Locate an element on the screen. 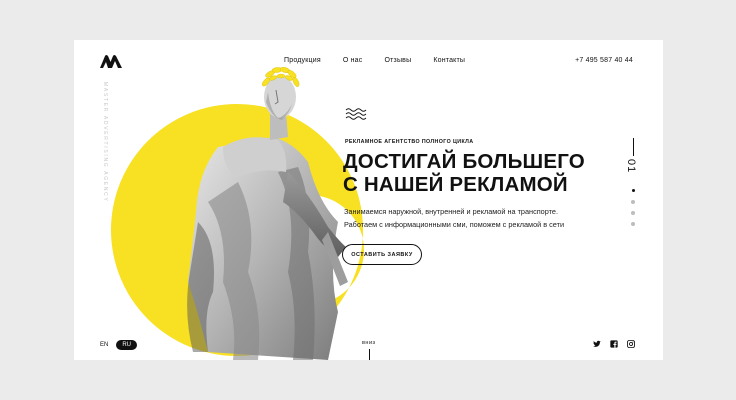  slide-number: 01 is located at coordinates (633, 168).